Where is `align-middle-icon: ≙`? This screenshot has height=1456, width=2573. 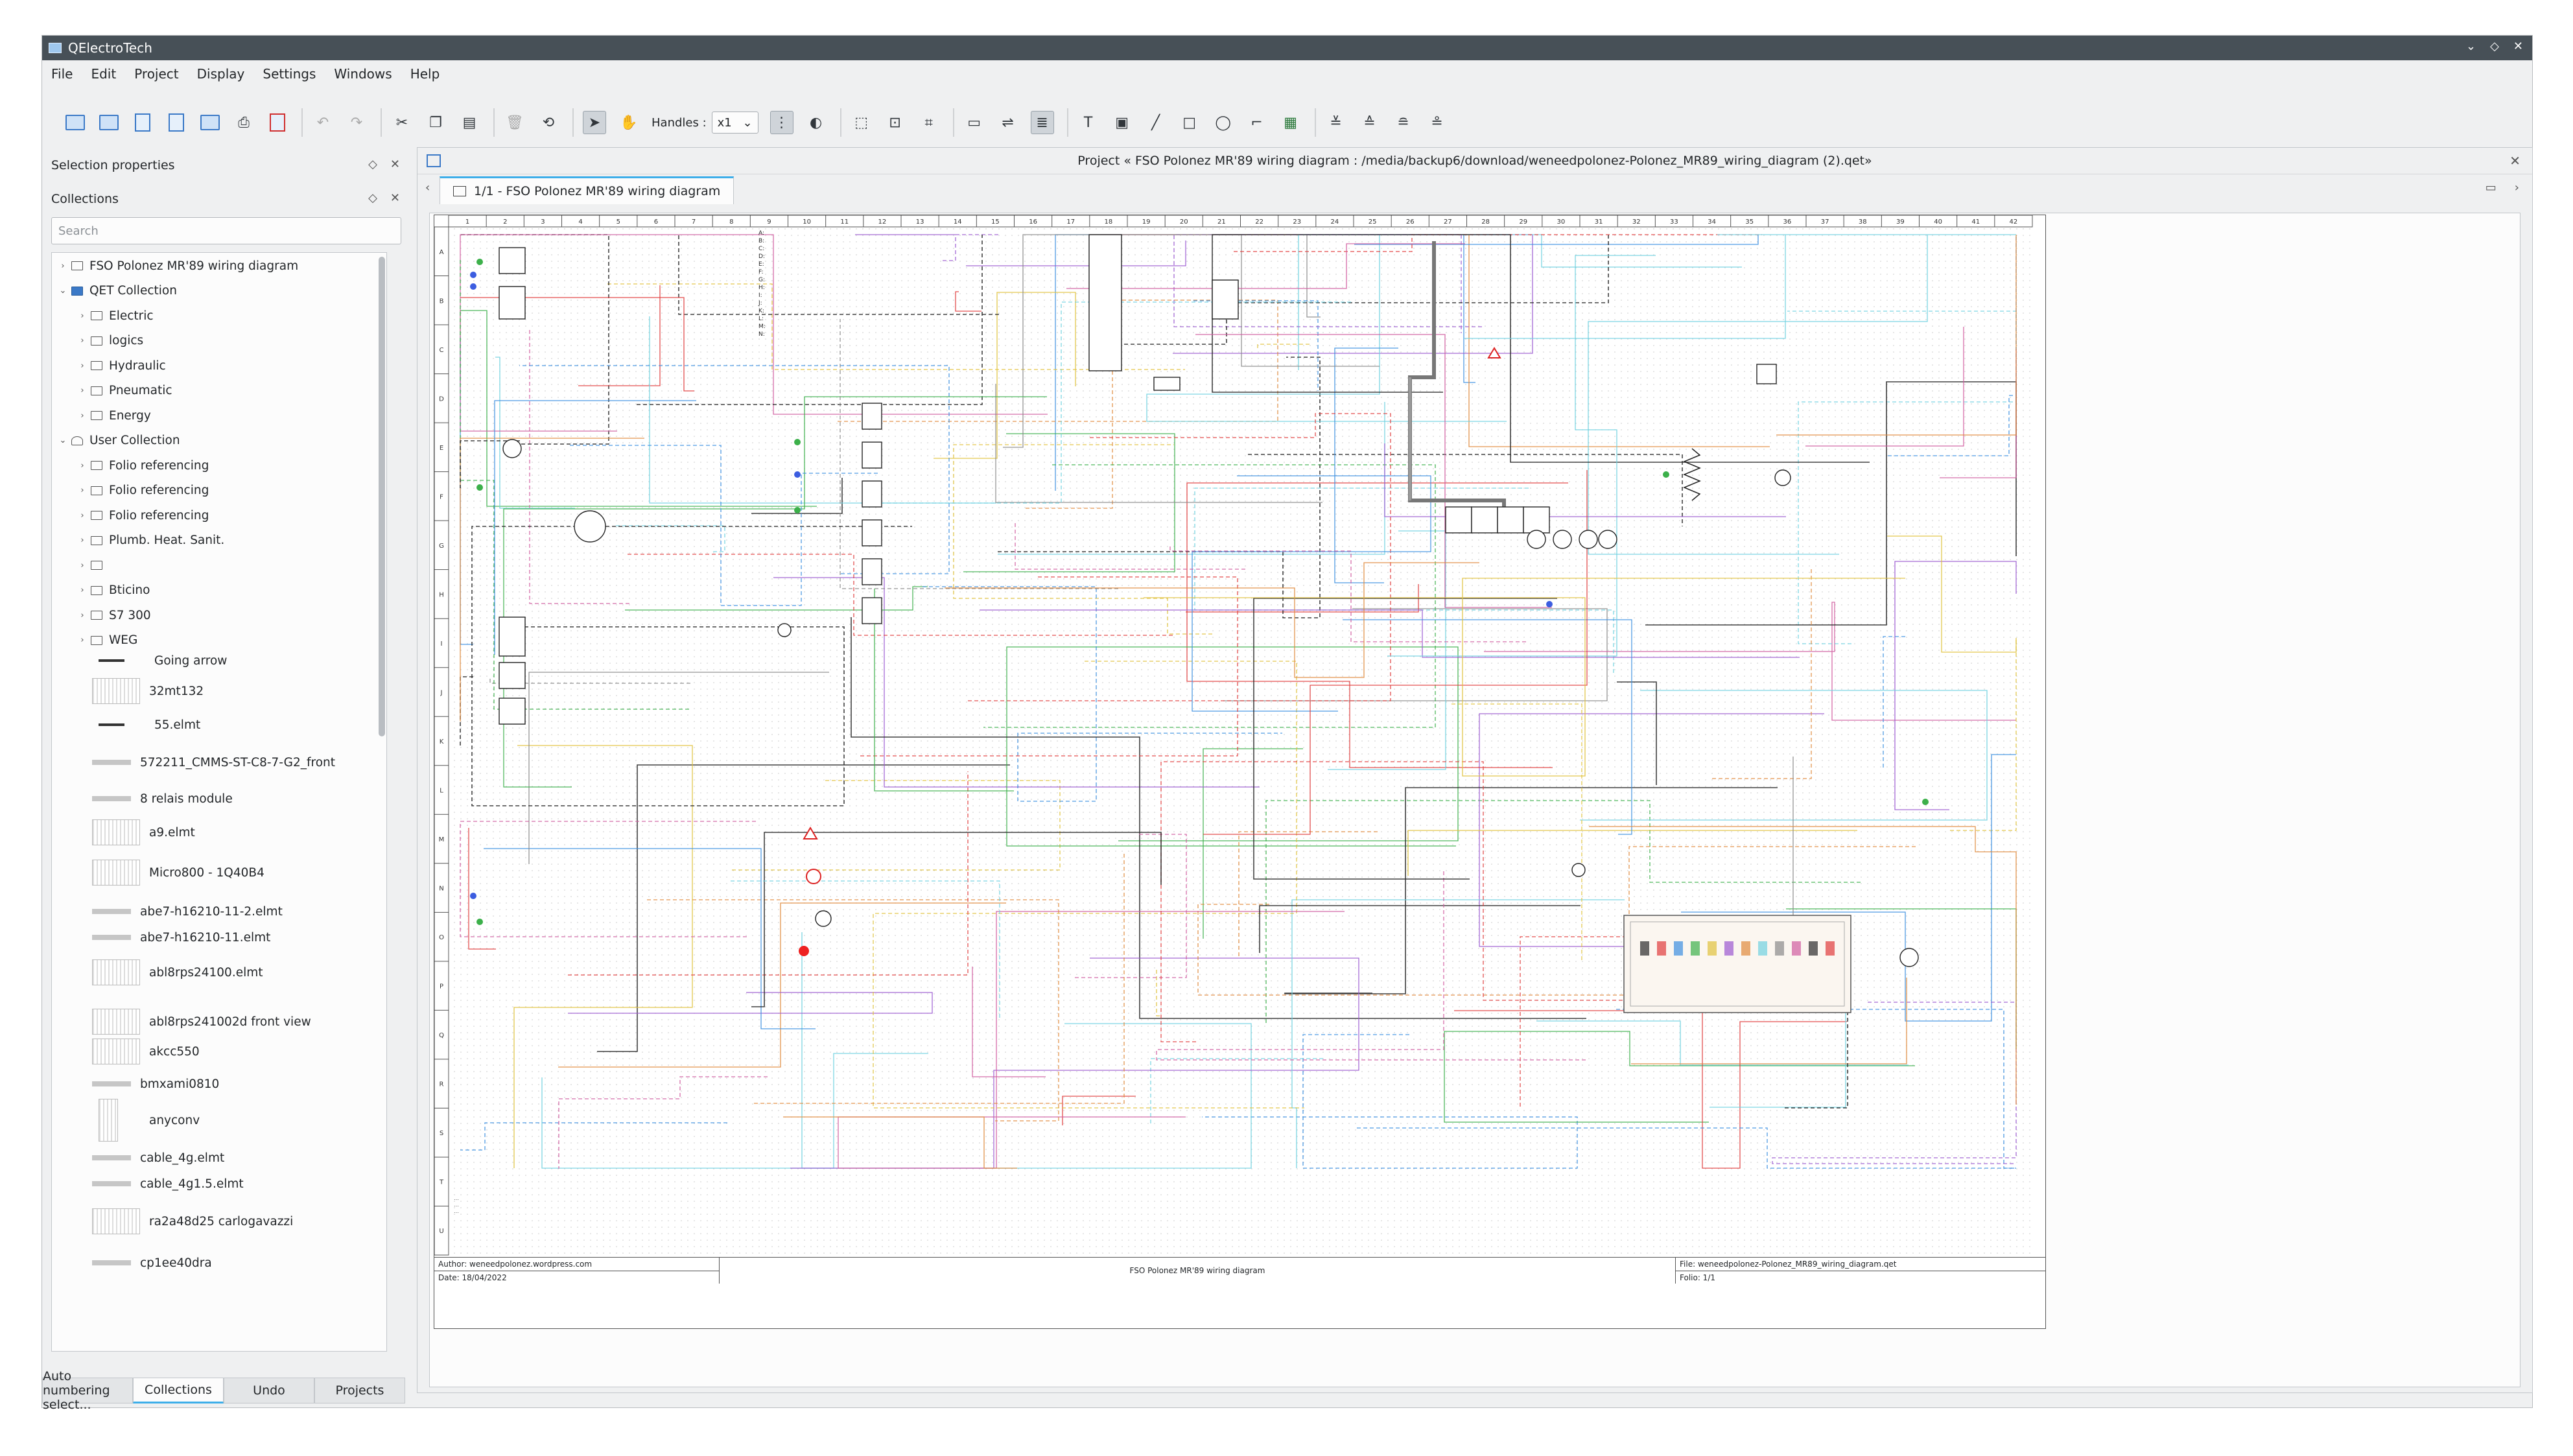
align-middle-icon: ≙ is located at coordinates (1370, 123).